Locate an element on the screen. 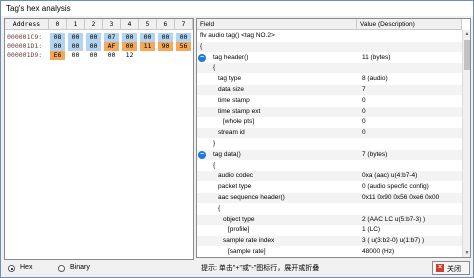 Image resolution: width=474 pixels, height=278 pixels. tree-field-label: tag header() is located at coordinates (231, 57).